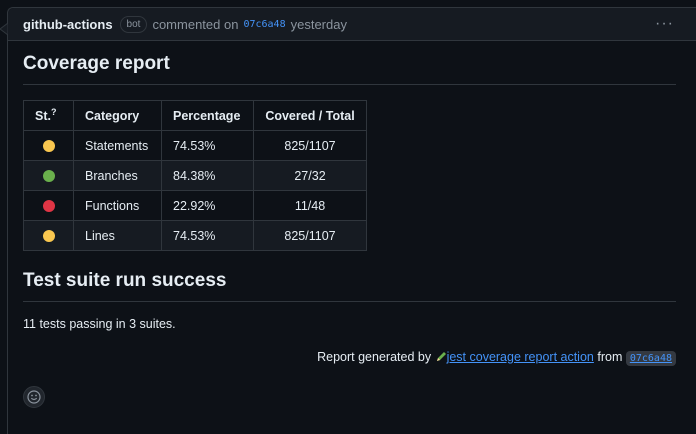 The image size is (696, 434). Describe the element at coordinates (117, 175) in the screenshot. I see `category-cell: Branches` at that location.